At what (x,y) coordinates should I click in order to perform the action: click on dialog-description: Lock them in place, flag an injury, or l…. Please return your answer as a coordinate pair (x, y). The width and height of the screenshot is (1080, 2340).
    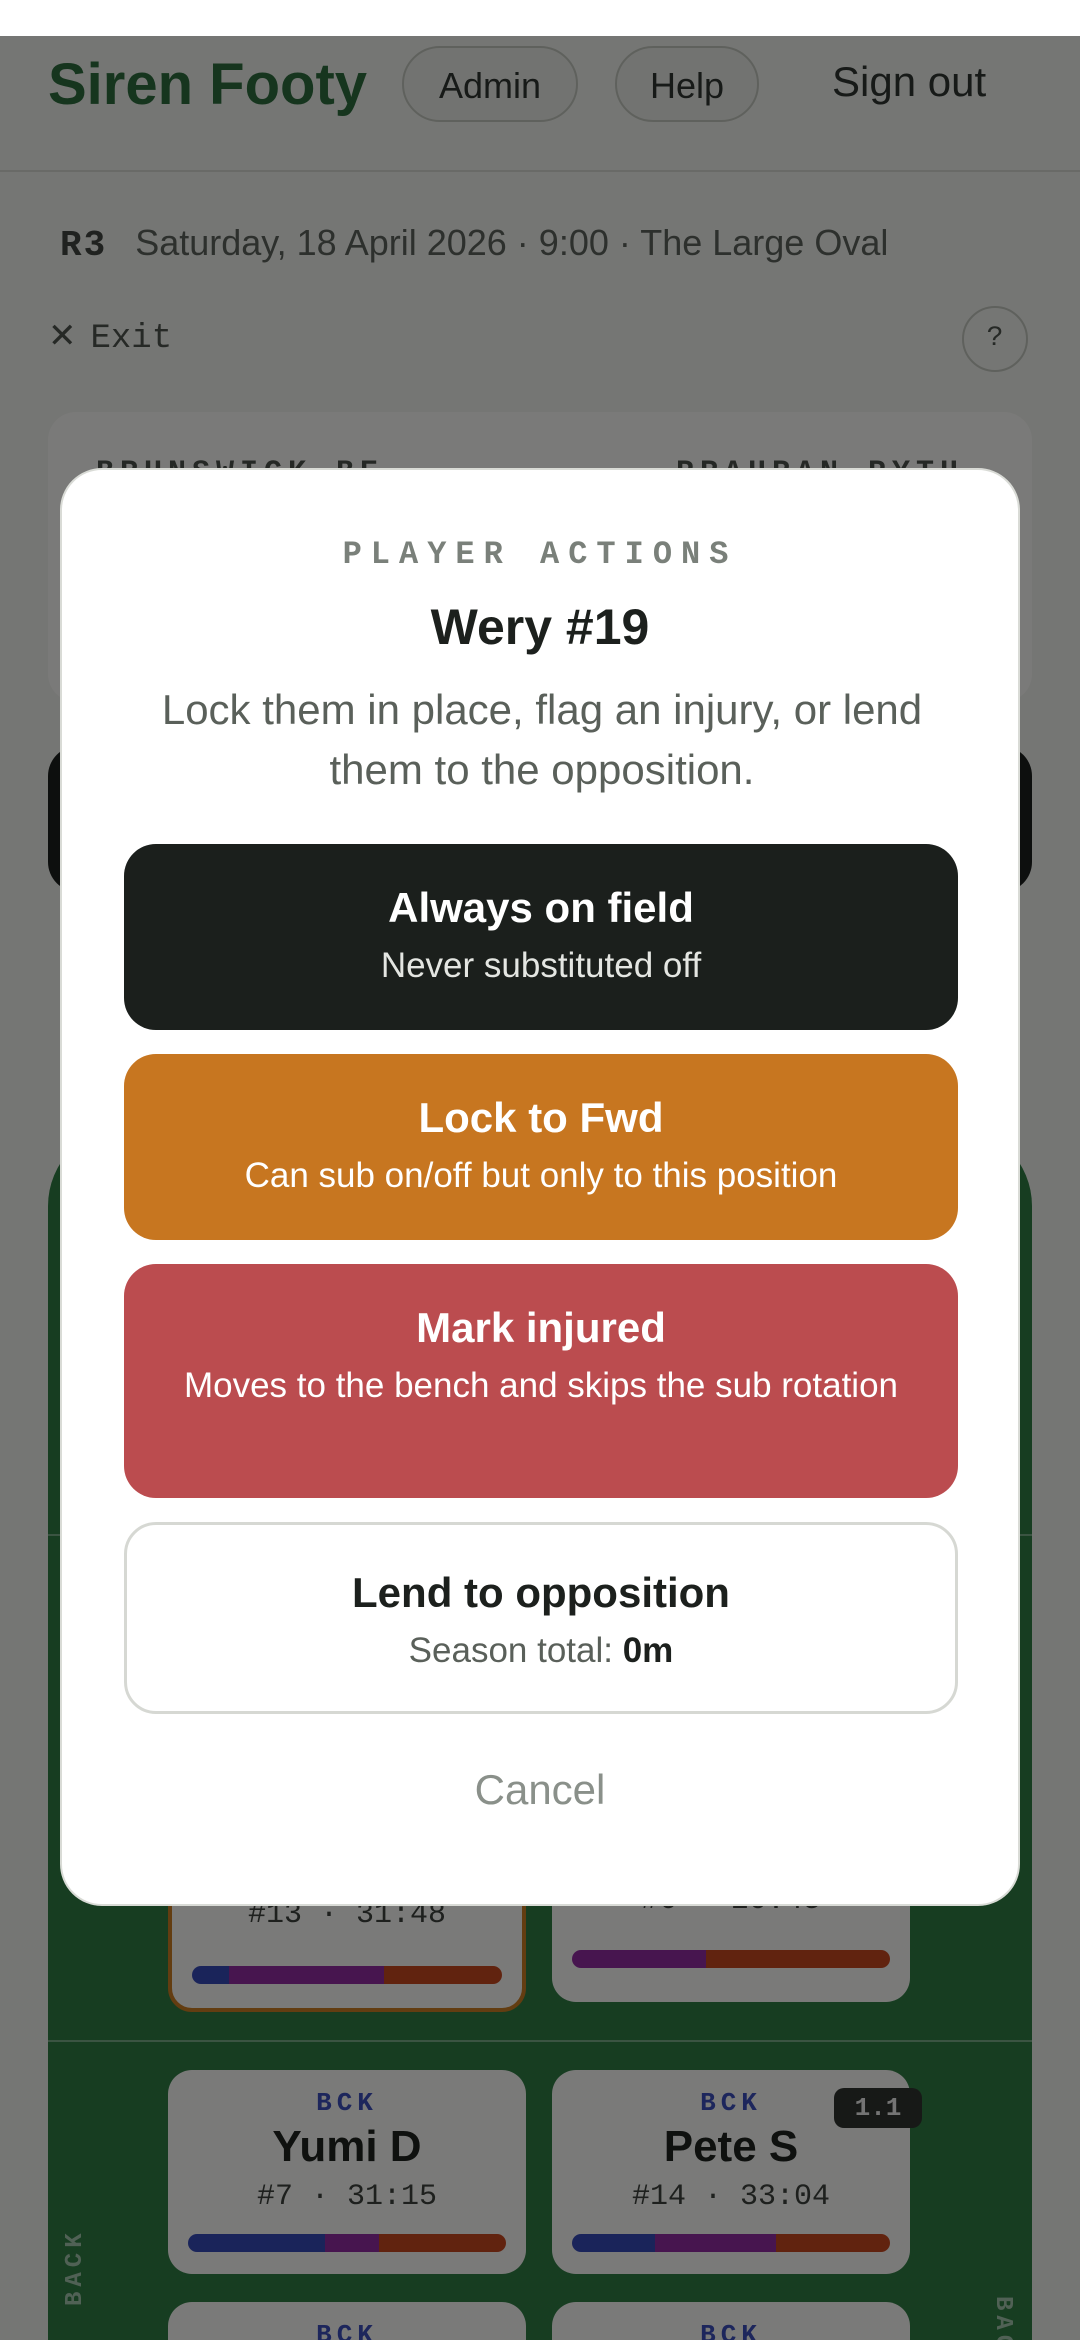
    Looking at the image, I should click on (542, 739).